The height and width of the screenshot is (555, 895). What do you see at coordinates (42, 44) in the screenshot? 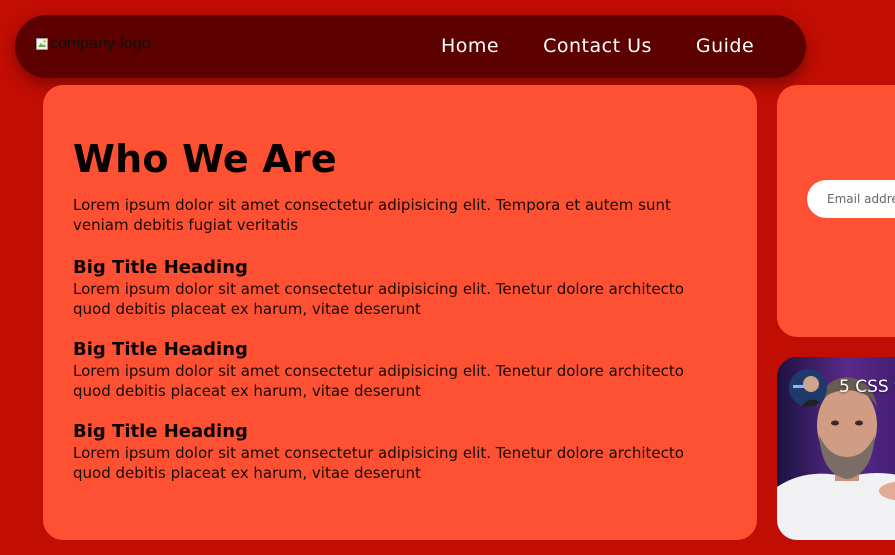
I see `broken-image-icon` at bounding box center [42, 44].